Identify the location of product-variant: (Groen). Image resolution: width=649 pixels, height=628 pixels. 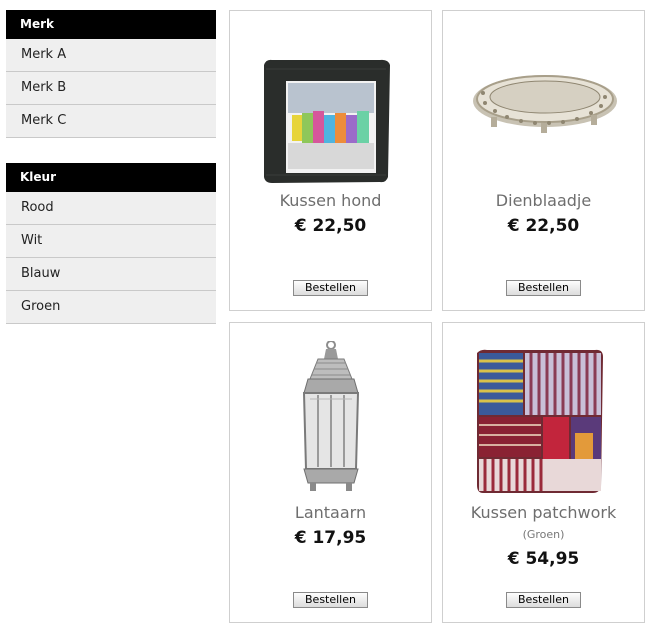
(543, 534).